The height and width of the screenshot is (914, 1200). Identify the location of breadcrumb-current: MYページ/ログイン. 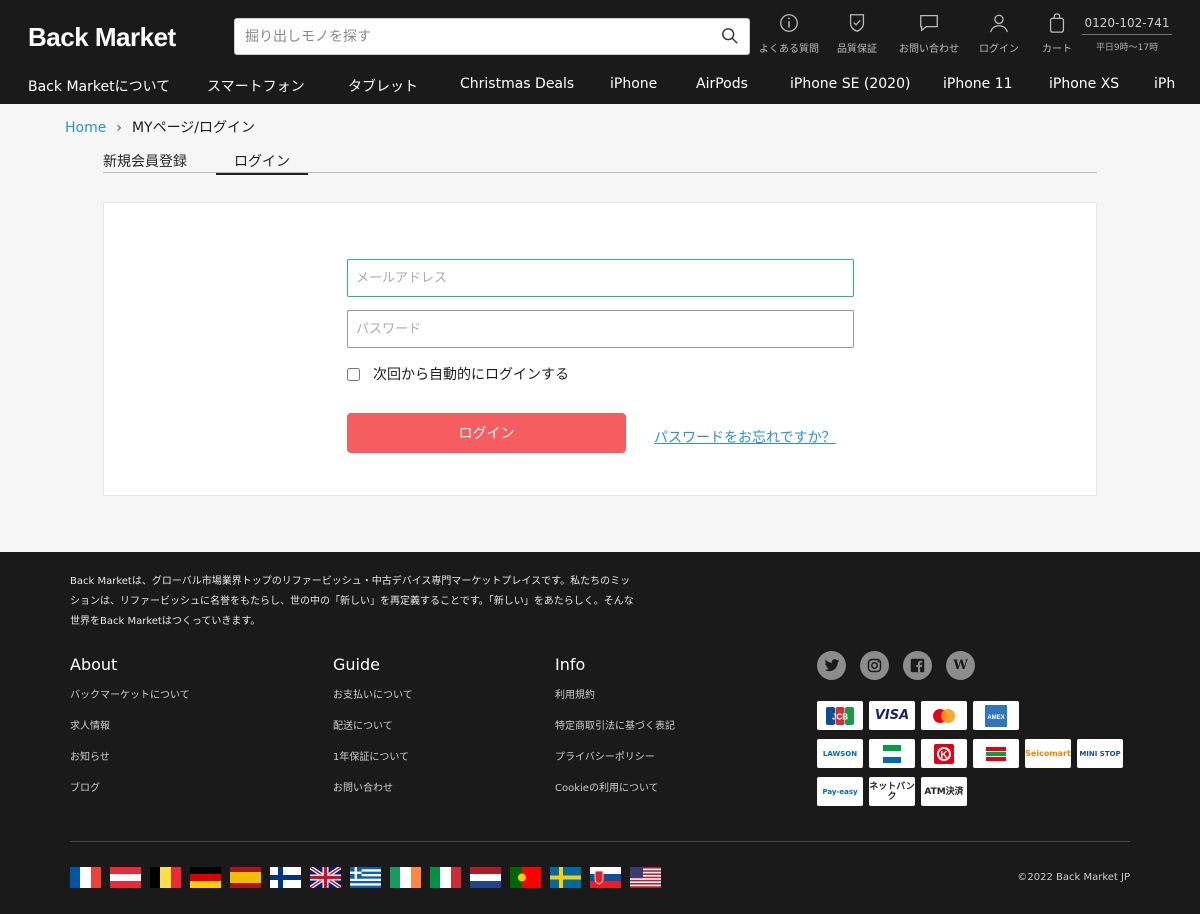
(193, 128).